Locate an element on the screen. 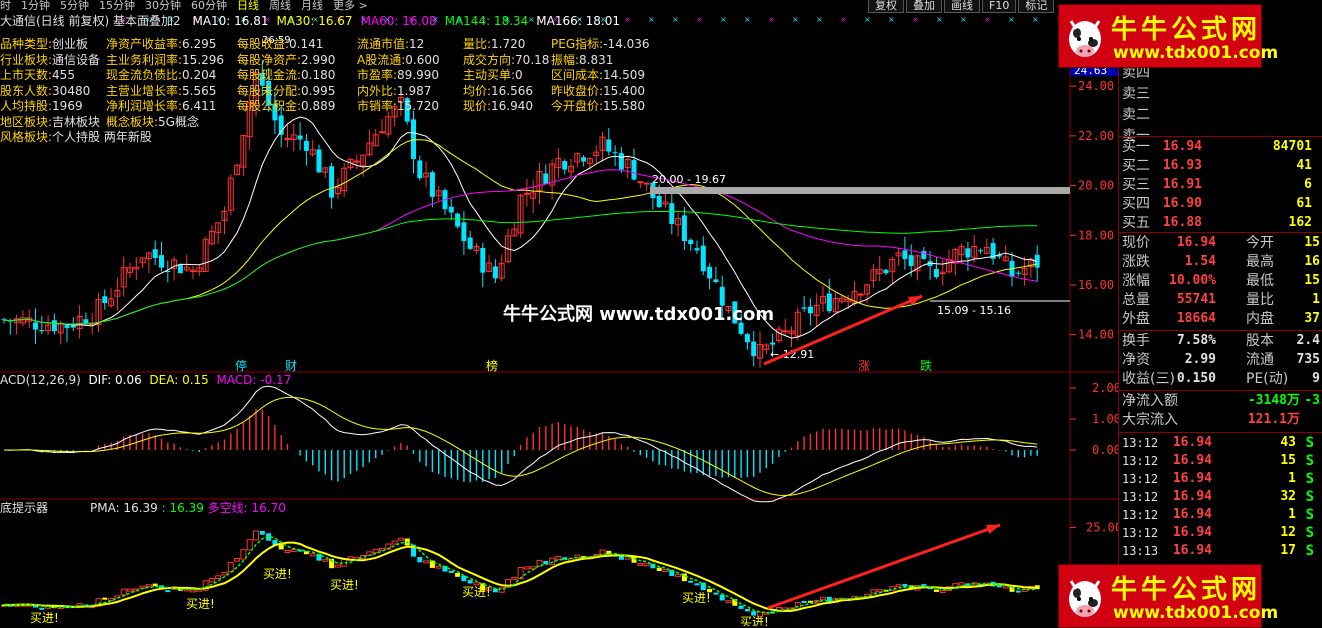 The image size is (1322, 628). divider is located at coordinates (1220, 432).